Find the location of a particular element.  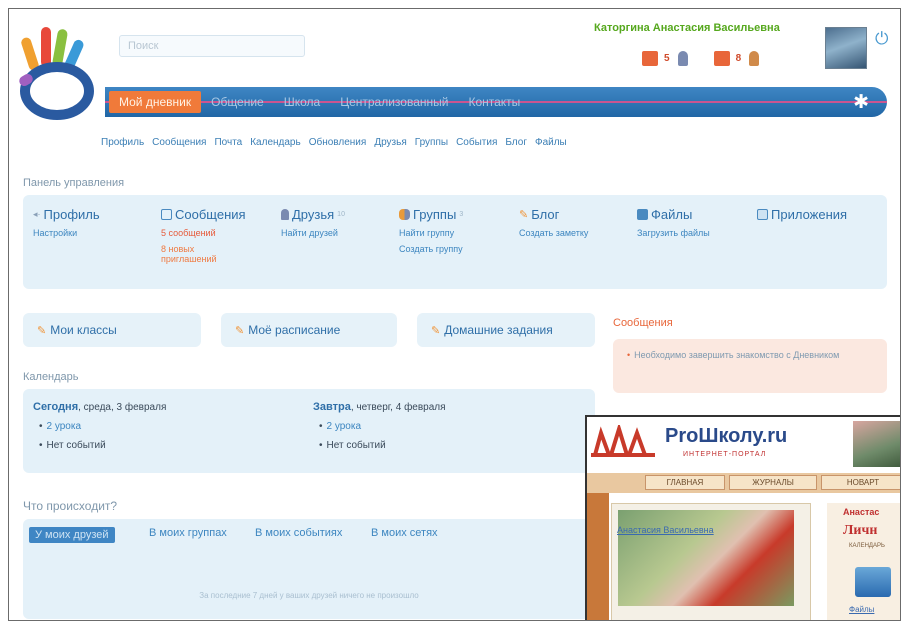

panel-apps-title: Приложения is located at coordinates (809, 214).